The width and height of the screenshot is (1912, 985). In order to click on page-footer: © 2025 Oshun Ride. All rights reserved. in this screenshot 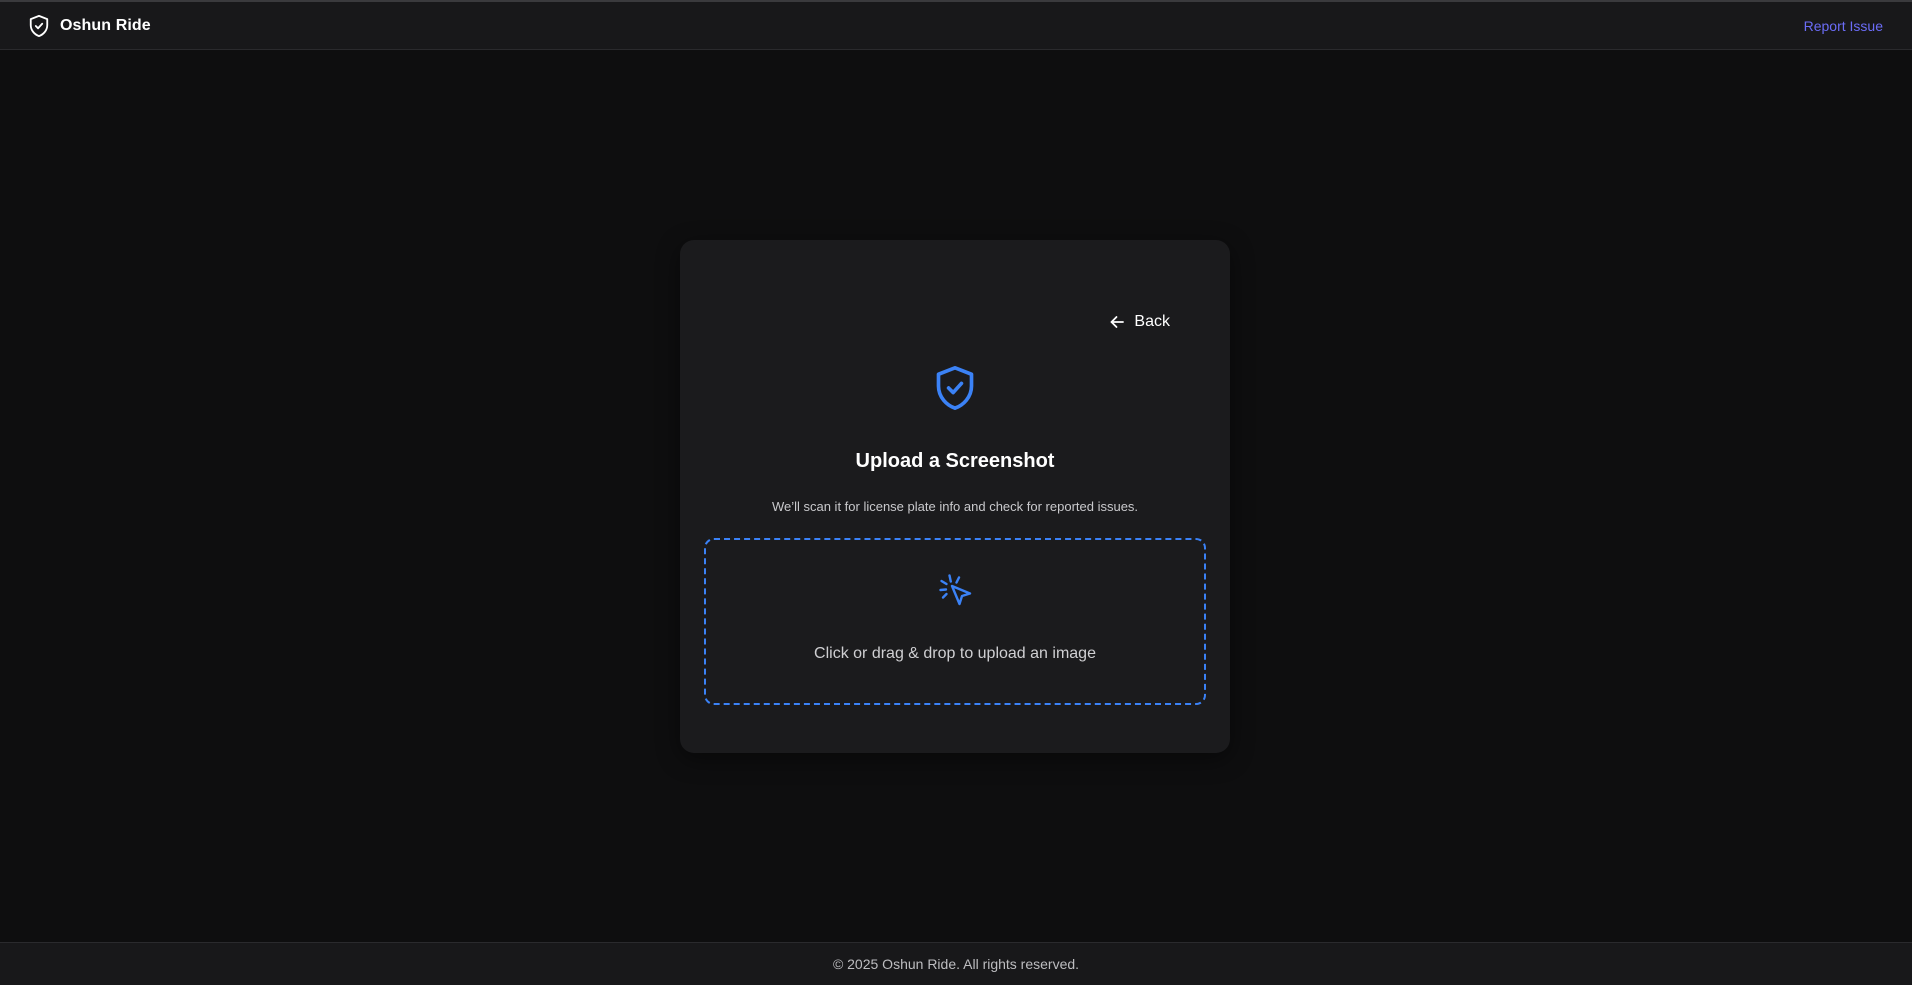, I will do `click(956, 963)`.